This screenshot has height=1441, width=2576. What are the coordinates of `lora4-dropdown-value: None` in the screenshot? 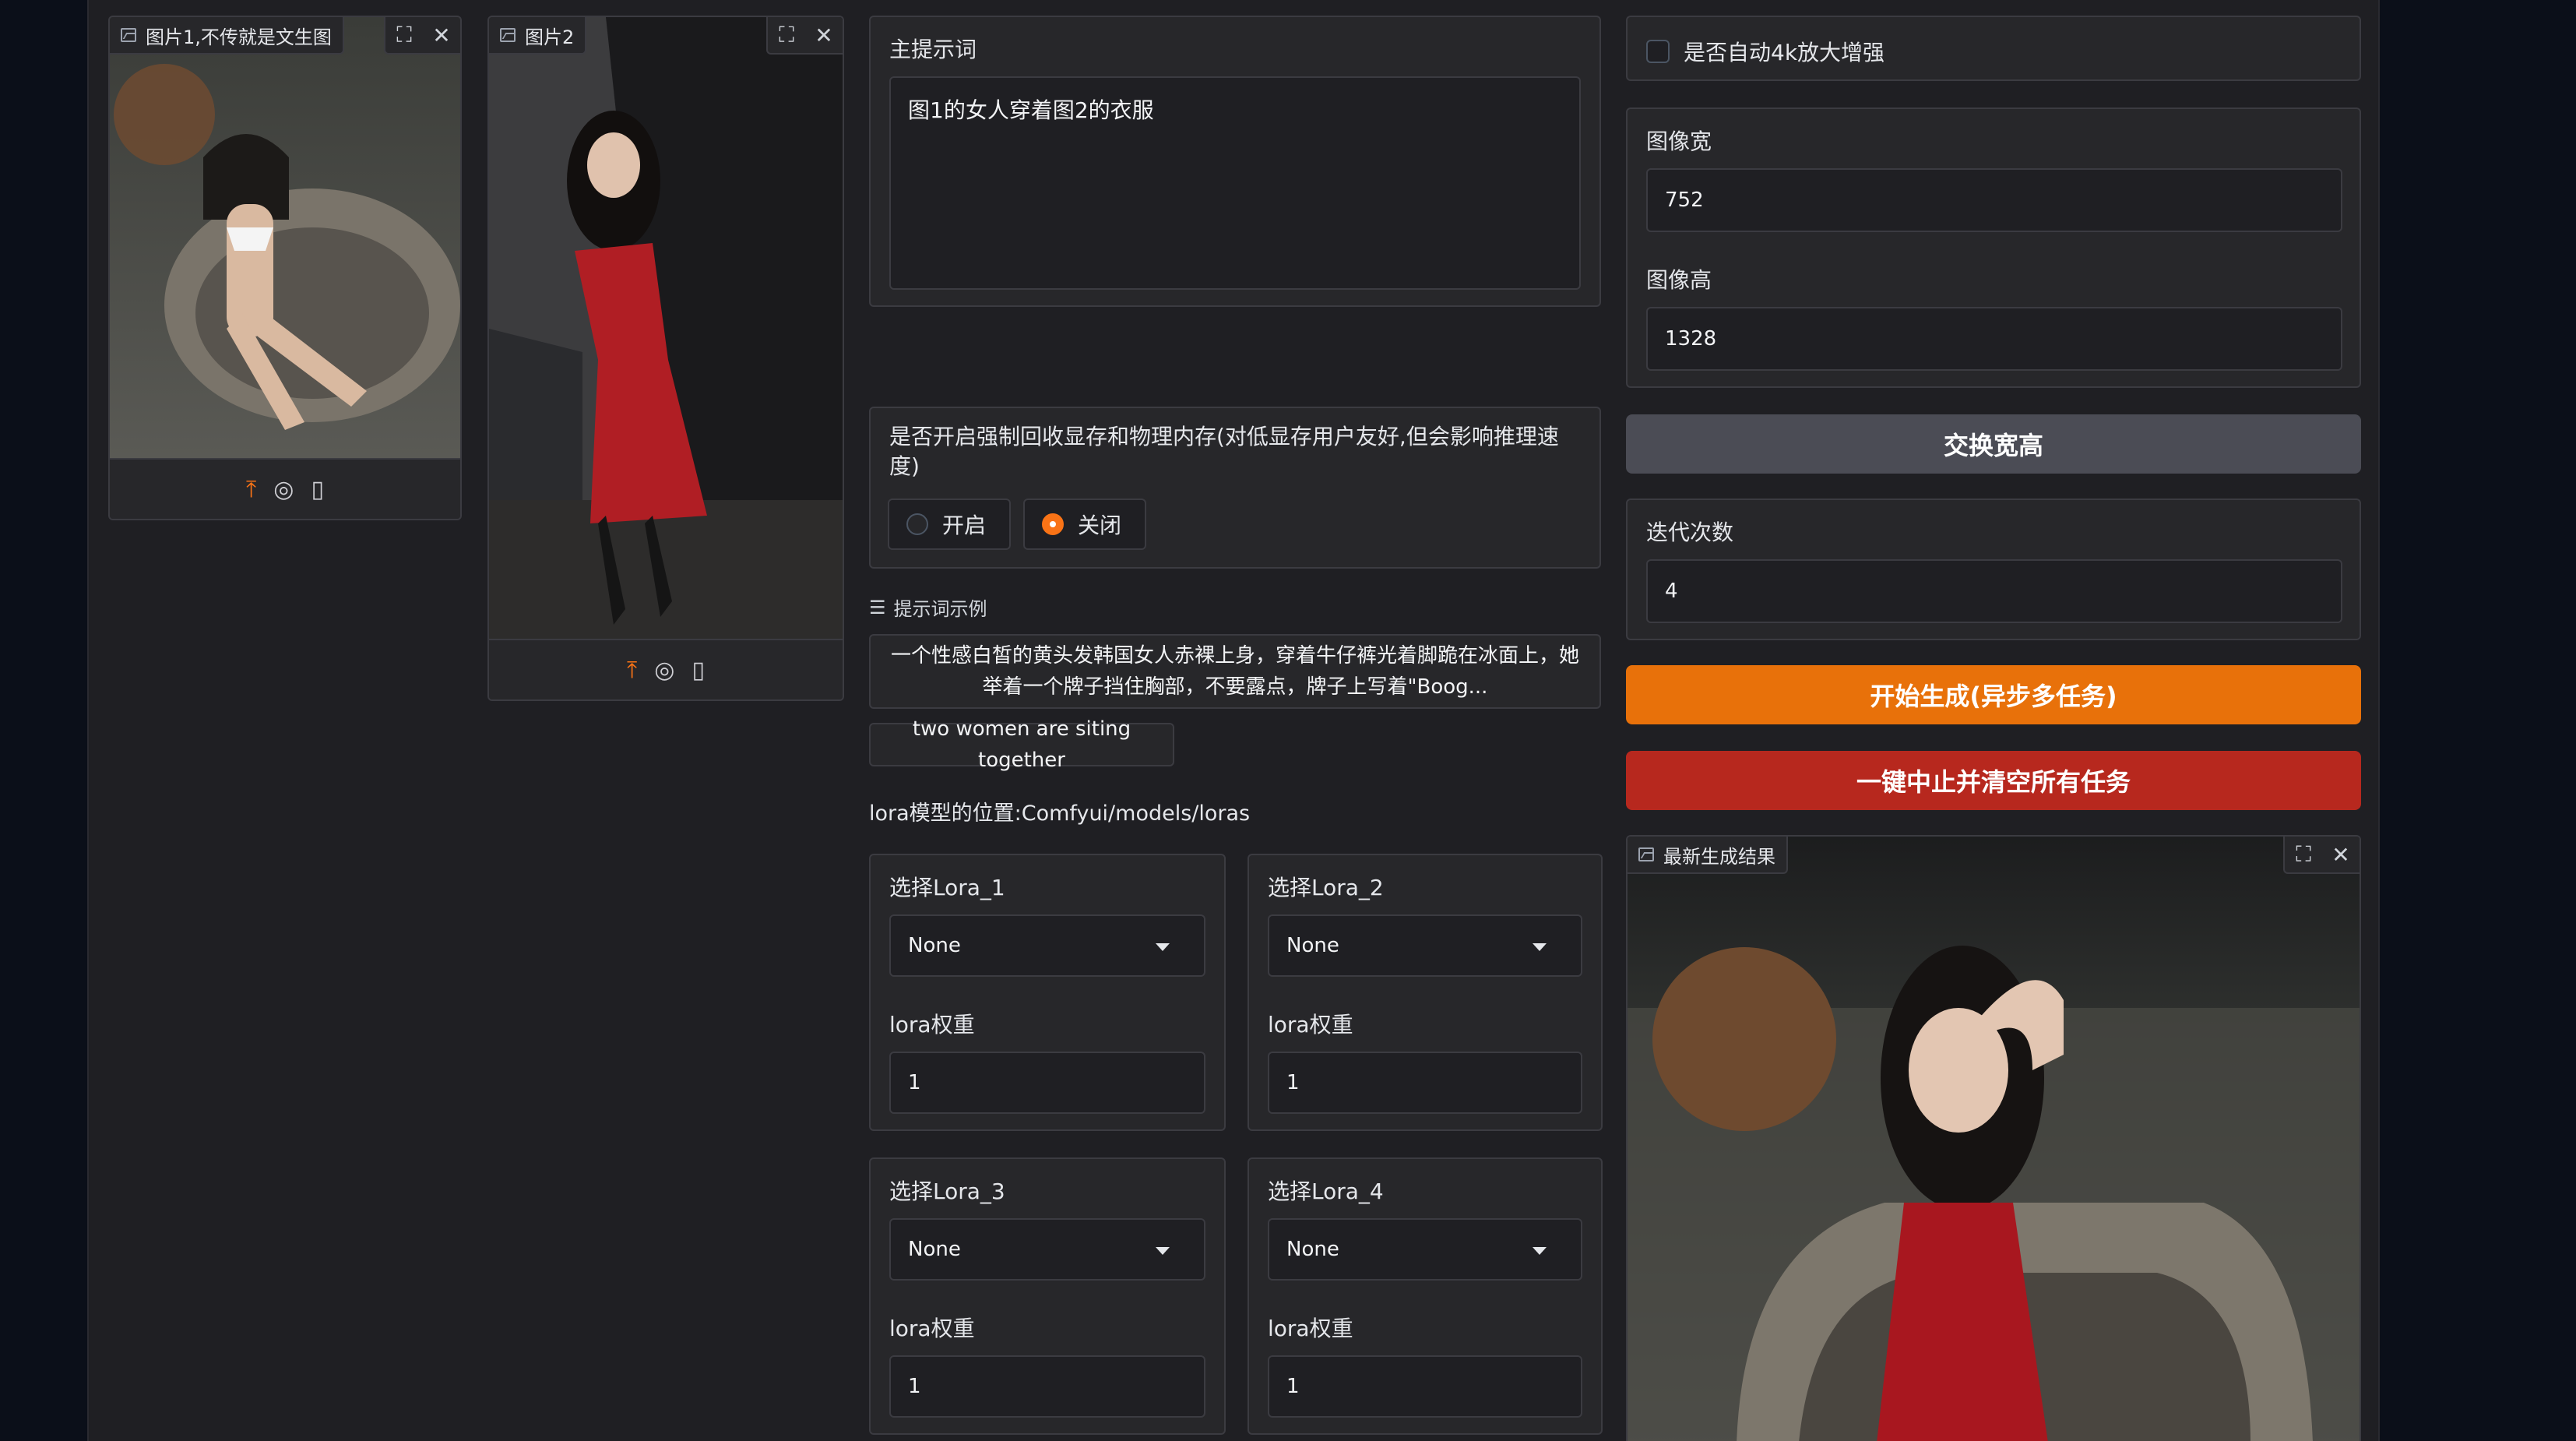 It's located at (1312, 1249).